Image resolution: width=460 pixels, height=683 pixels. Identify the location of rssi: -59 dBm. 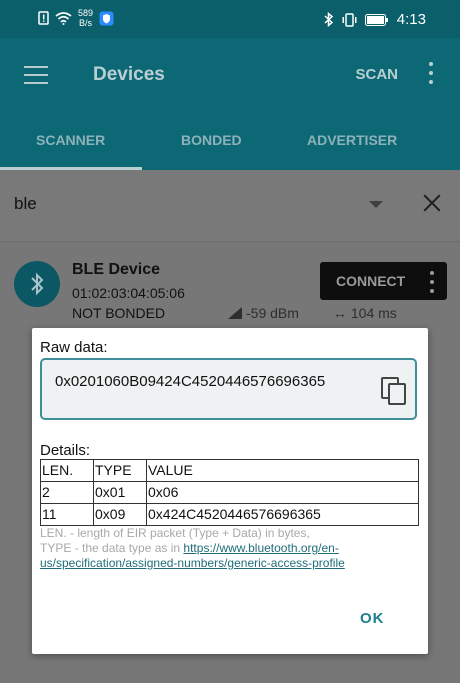
(263, 313).